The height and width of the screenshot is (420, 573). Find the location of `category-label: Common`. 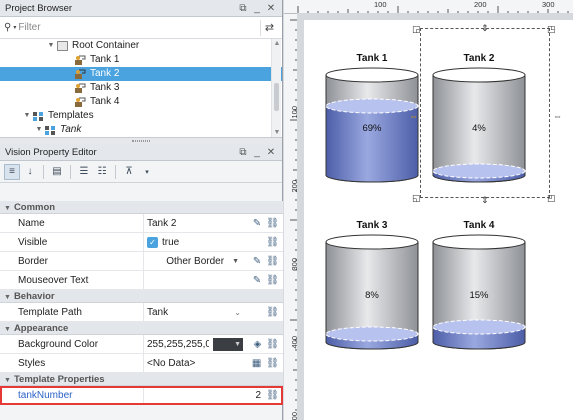

category-label: Common is located at coordinates (34, 207).